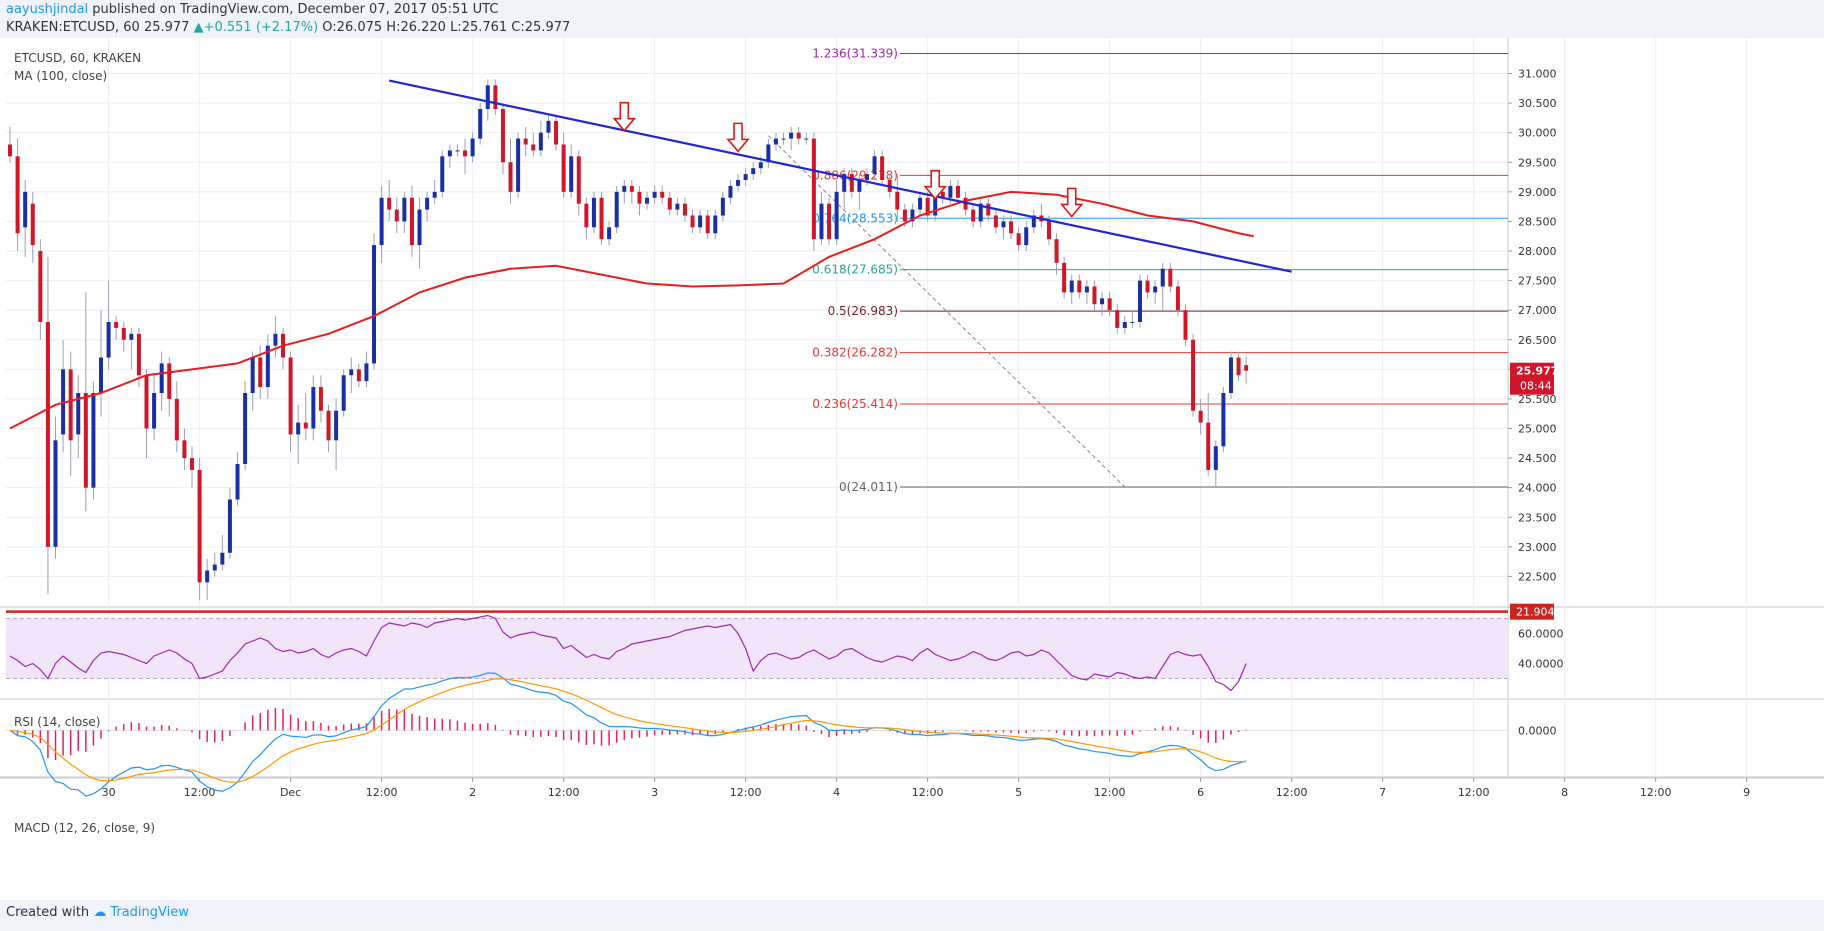 This screenshot has width=1824, height=931. I want to click on tradingview-link: TradingView, so click(149, 912).